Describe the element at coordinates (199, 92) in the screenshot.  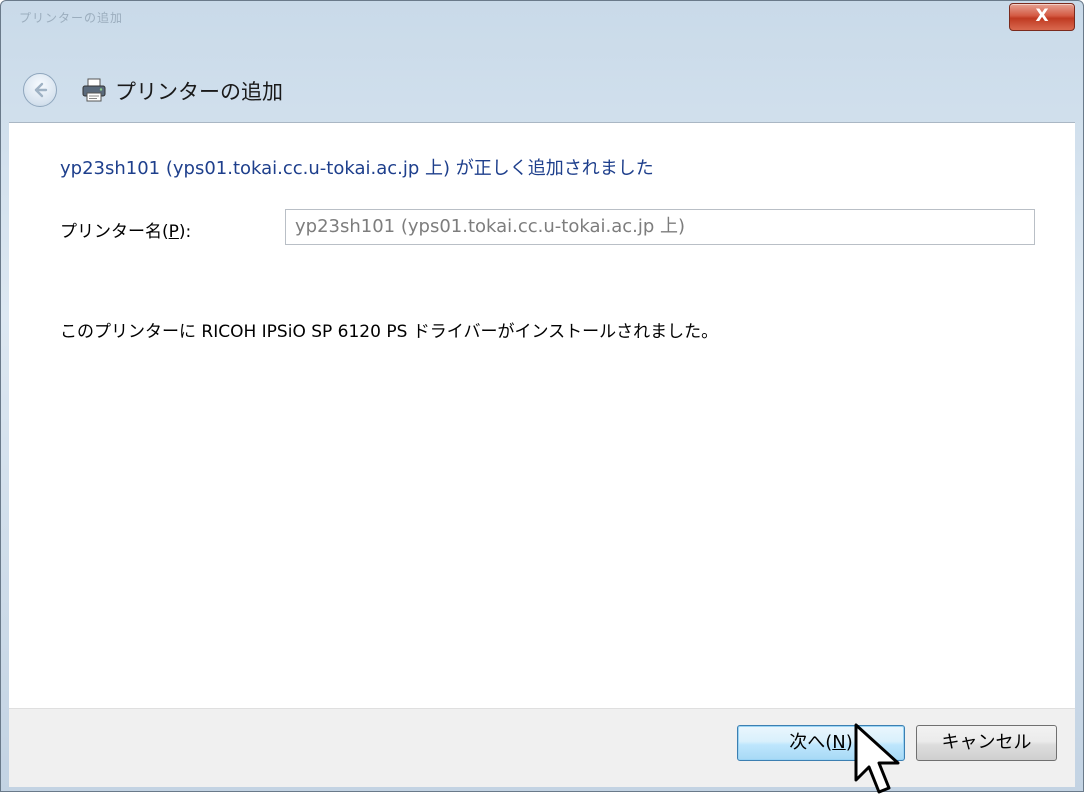
I see `wizard-title: プリンターの追加` at that location.